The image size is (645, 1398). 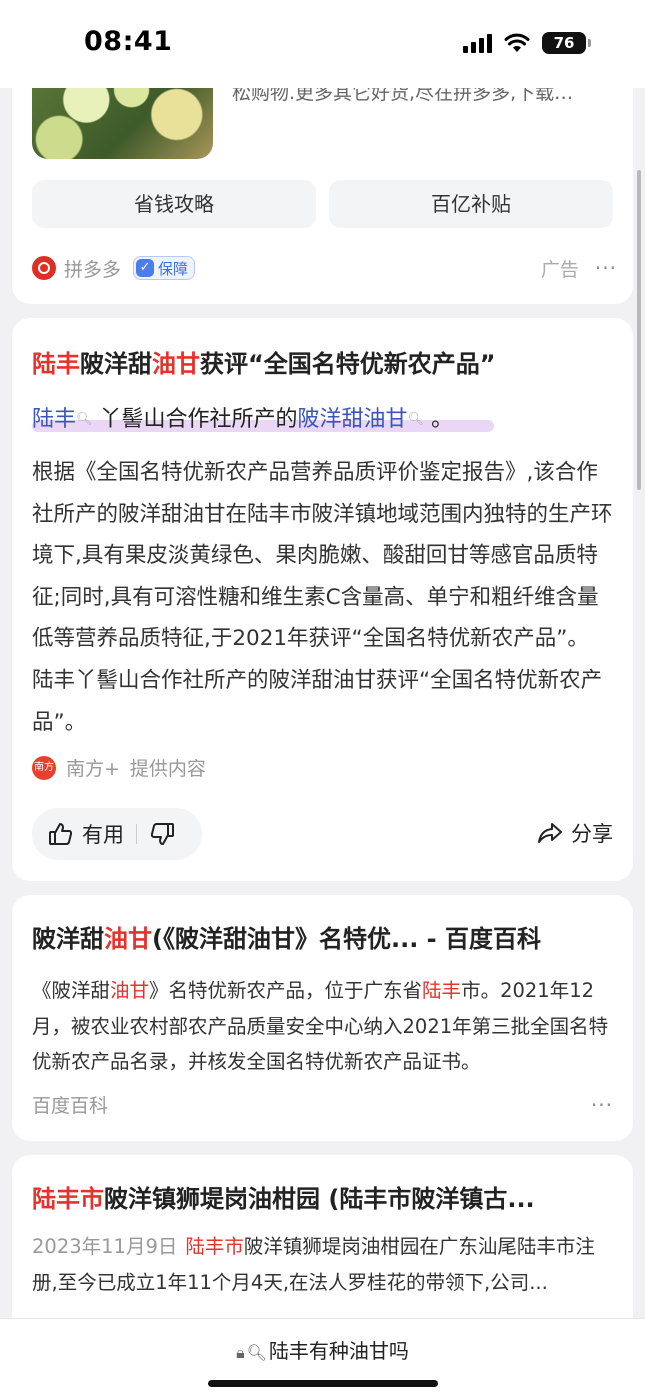 I want to click on vote-pill: 有用, so click(x=117, y=834).